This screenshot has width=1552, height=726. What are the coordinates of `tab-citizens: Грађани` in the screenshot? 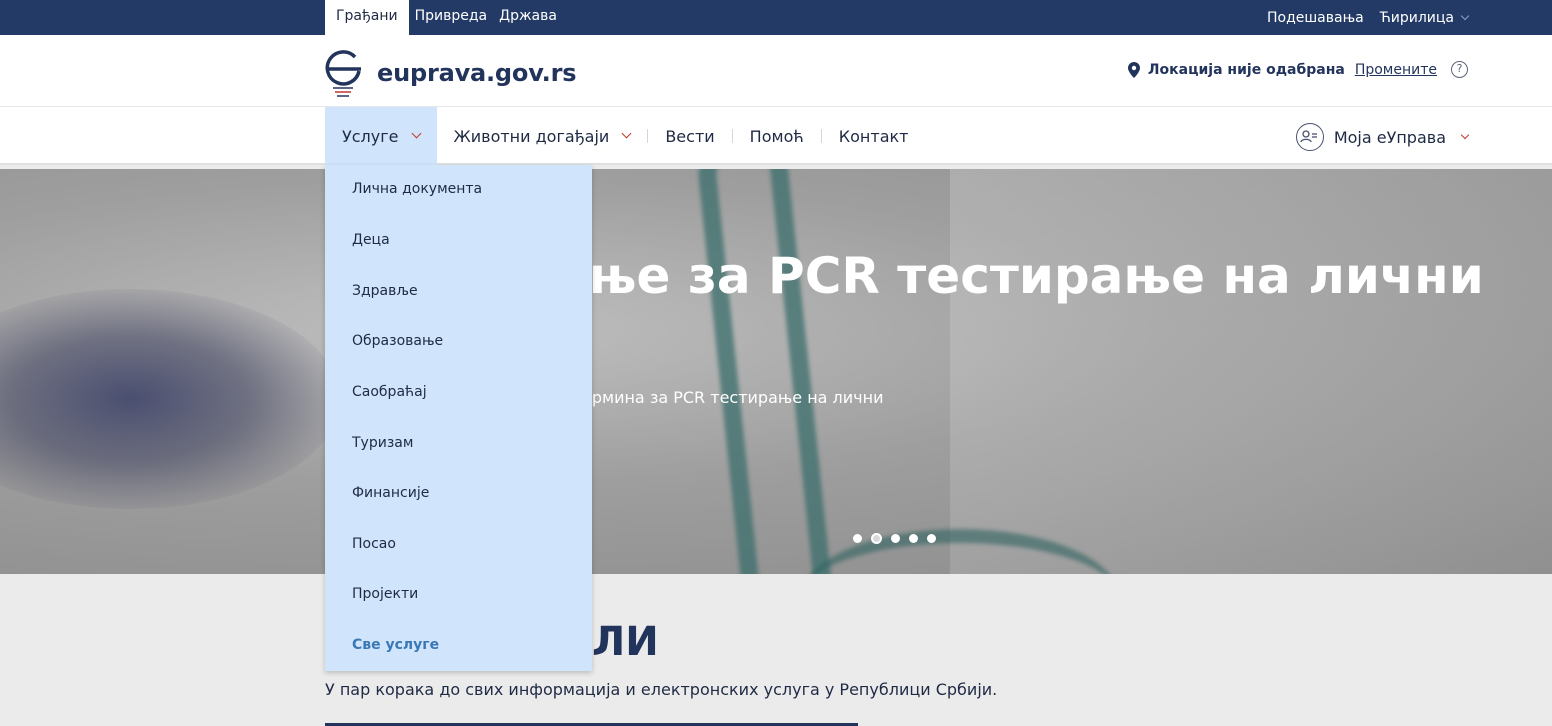 It's located at (367, 17).